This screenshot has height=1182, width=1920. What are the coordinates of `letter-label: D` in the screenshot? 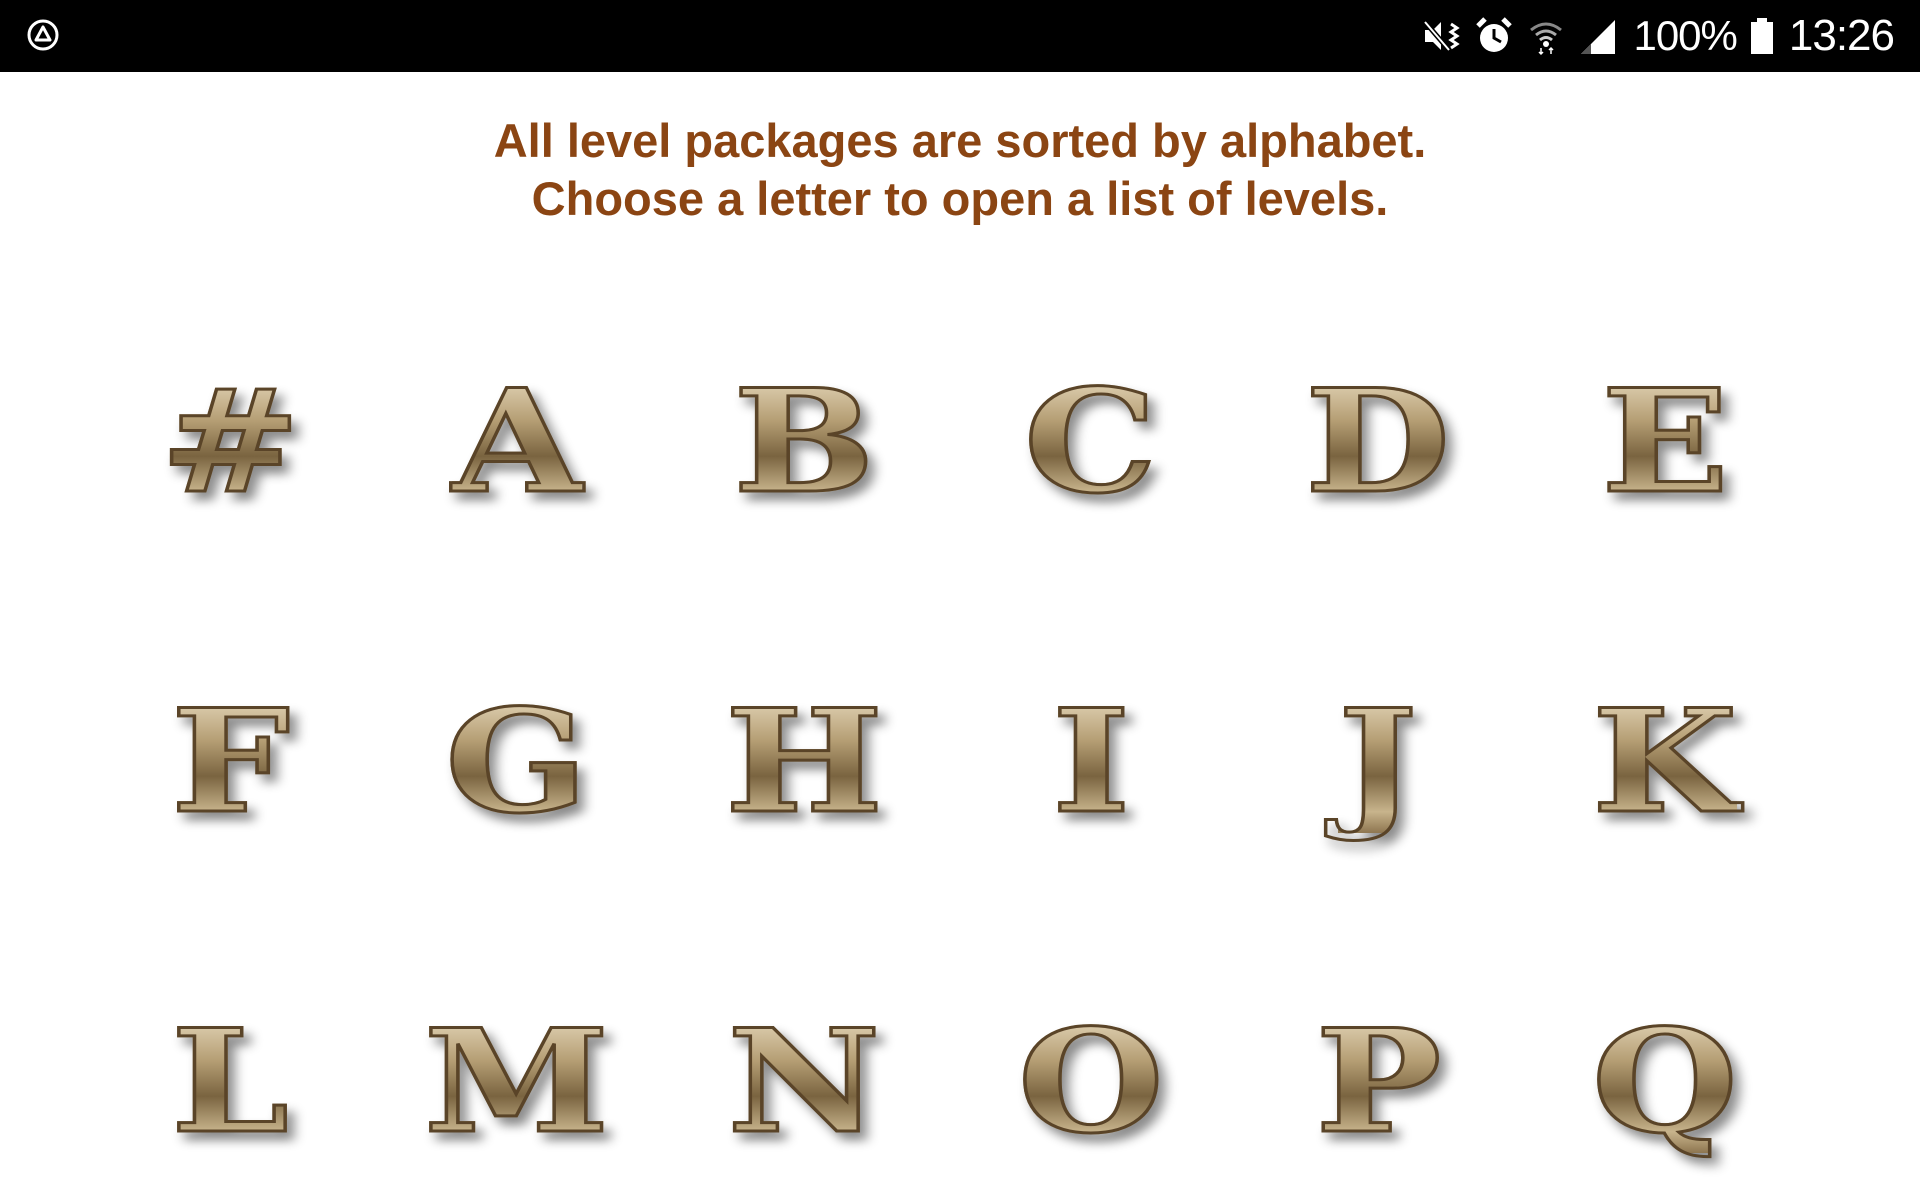 It's located at (1378, 442).